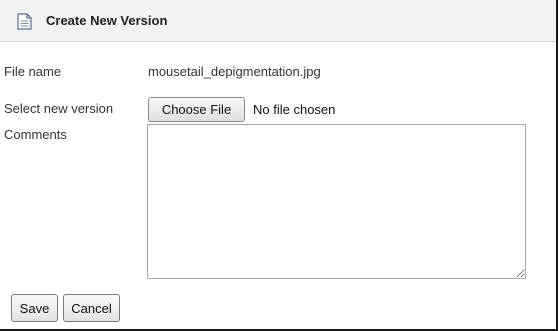  I want to click on dialog-title: Create New Version, so click(107, 20).